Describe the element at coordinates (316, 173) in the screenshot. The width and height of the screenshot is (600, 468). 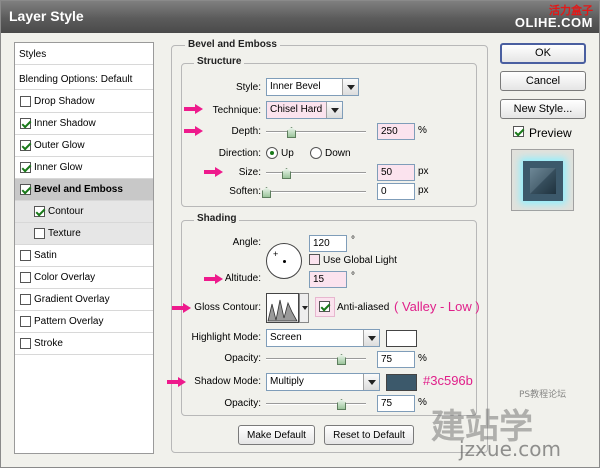
I see `size-slider` at that location.